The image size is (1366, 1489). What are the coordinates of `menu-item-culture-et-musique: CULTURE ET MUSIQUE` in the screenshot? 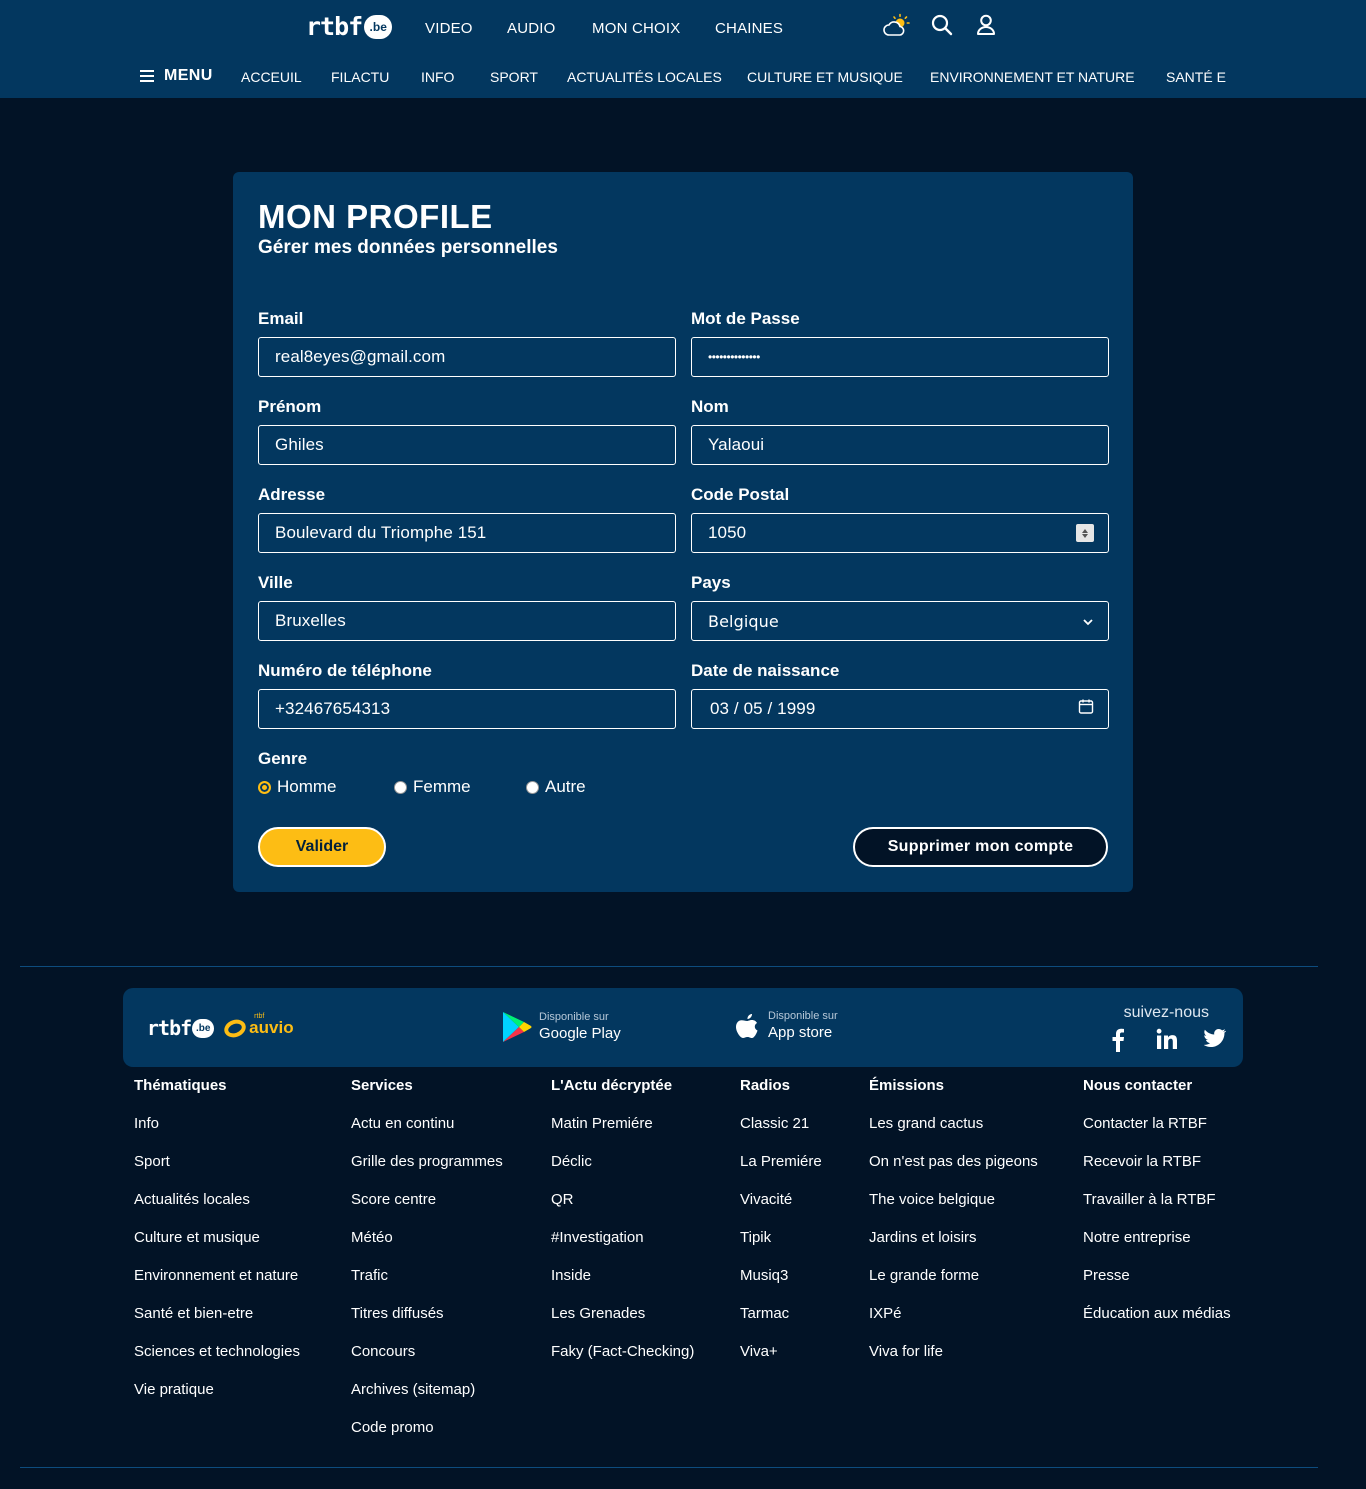 It's located at (825, 77).